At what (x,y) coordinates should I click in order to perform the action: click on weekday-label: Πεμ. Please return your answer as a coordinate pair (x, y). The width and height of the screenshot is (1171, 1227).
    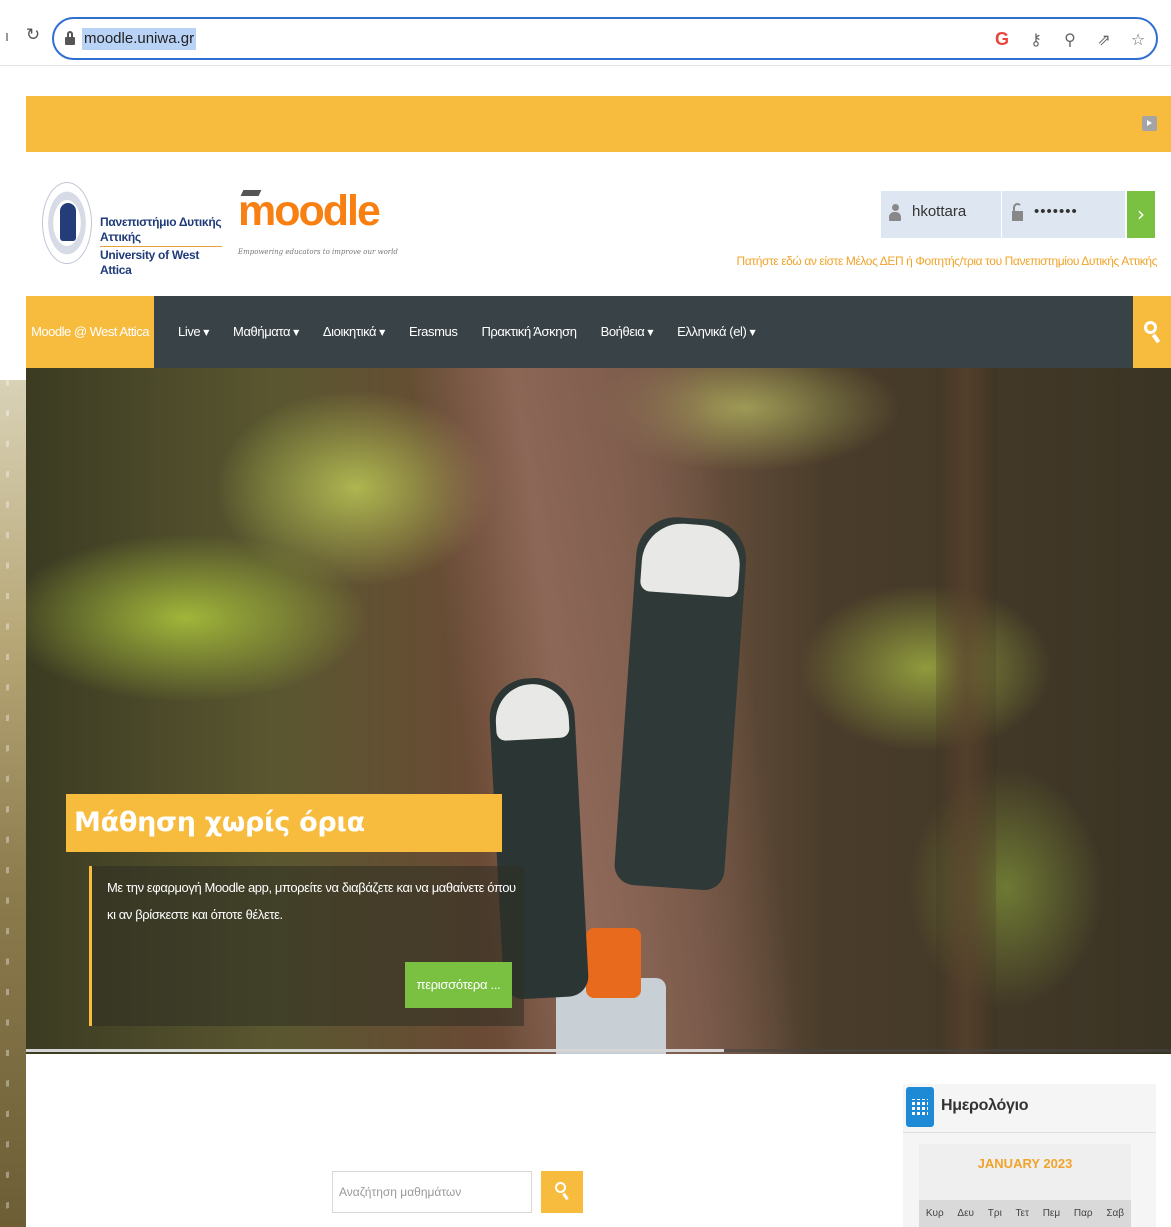
    Looking at the image, I should click on (1051, 1213).